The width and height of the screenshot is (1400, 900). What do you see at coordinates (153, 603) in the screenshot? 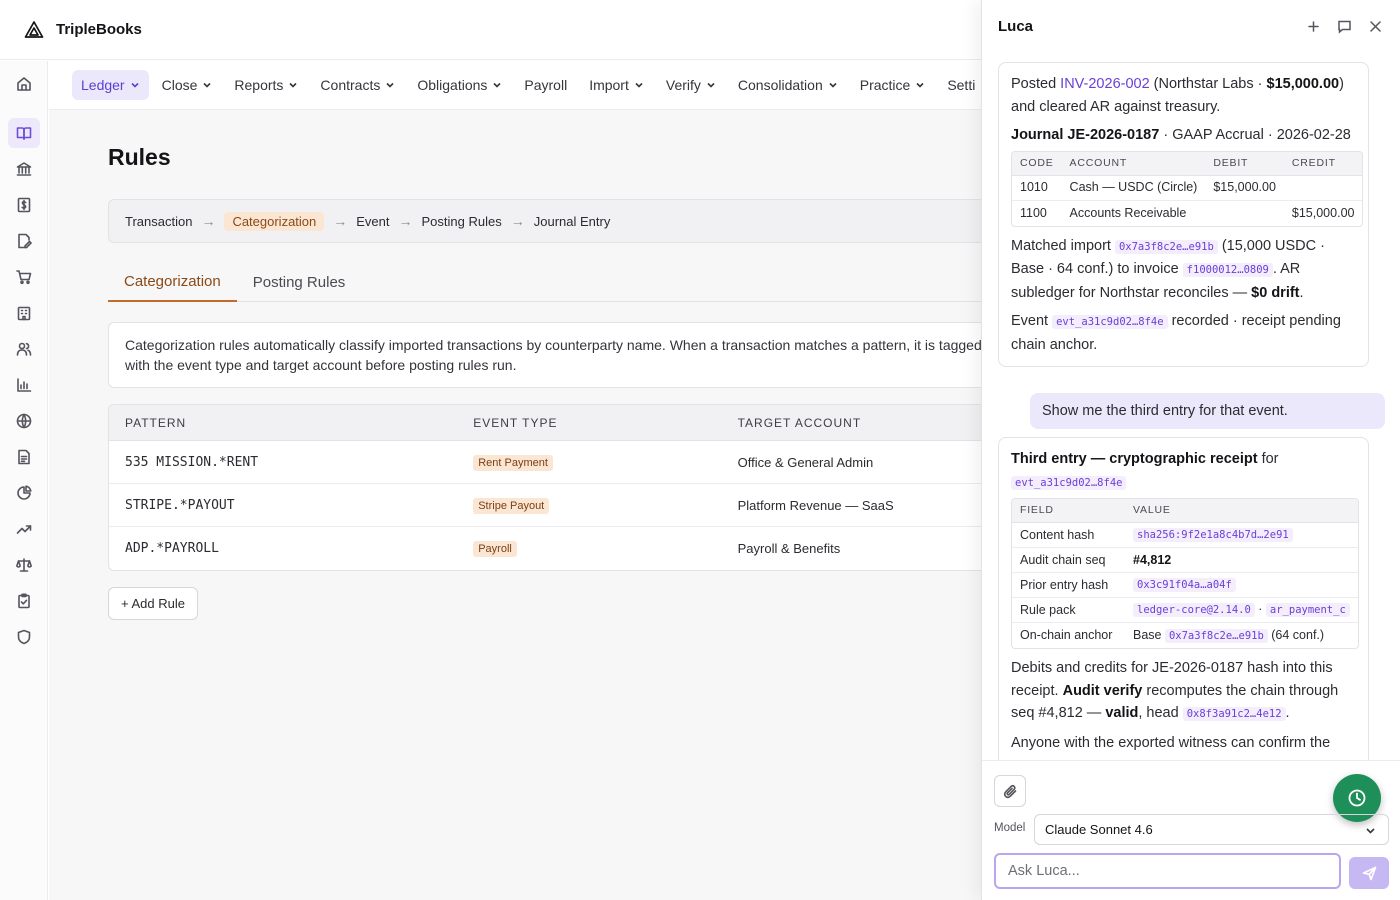
I see `add-rule-button: + Add Rule` at bounding box center [153, 603].